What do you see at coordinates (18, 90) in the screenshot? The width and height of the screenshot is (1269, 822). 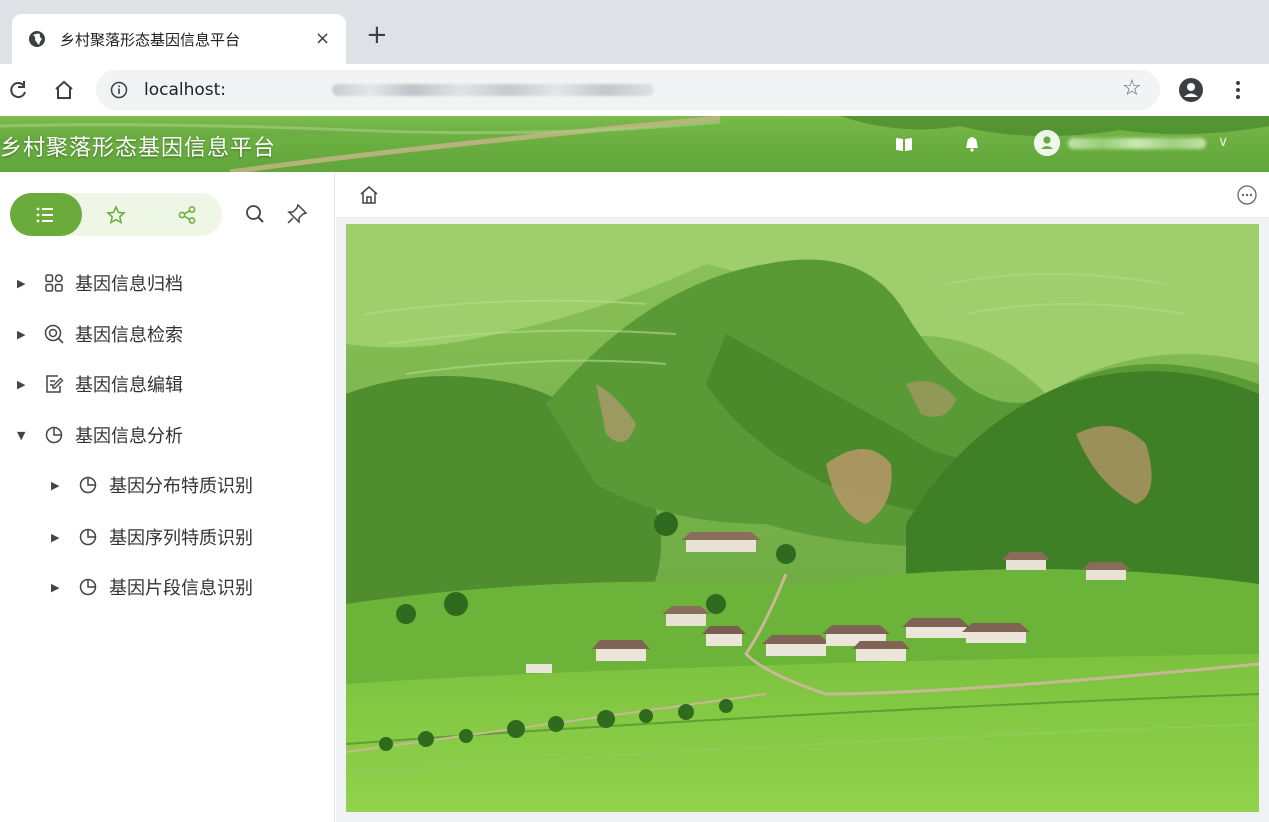 I see `reload-icon` at bounding box center [18, 90].